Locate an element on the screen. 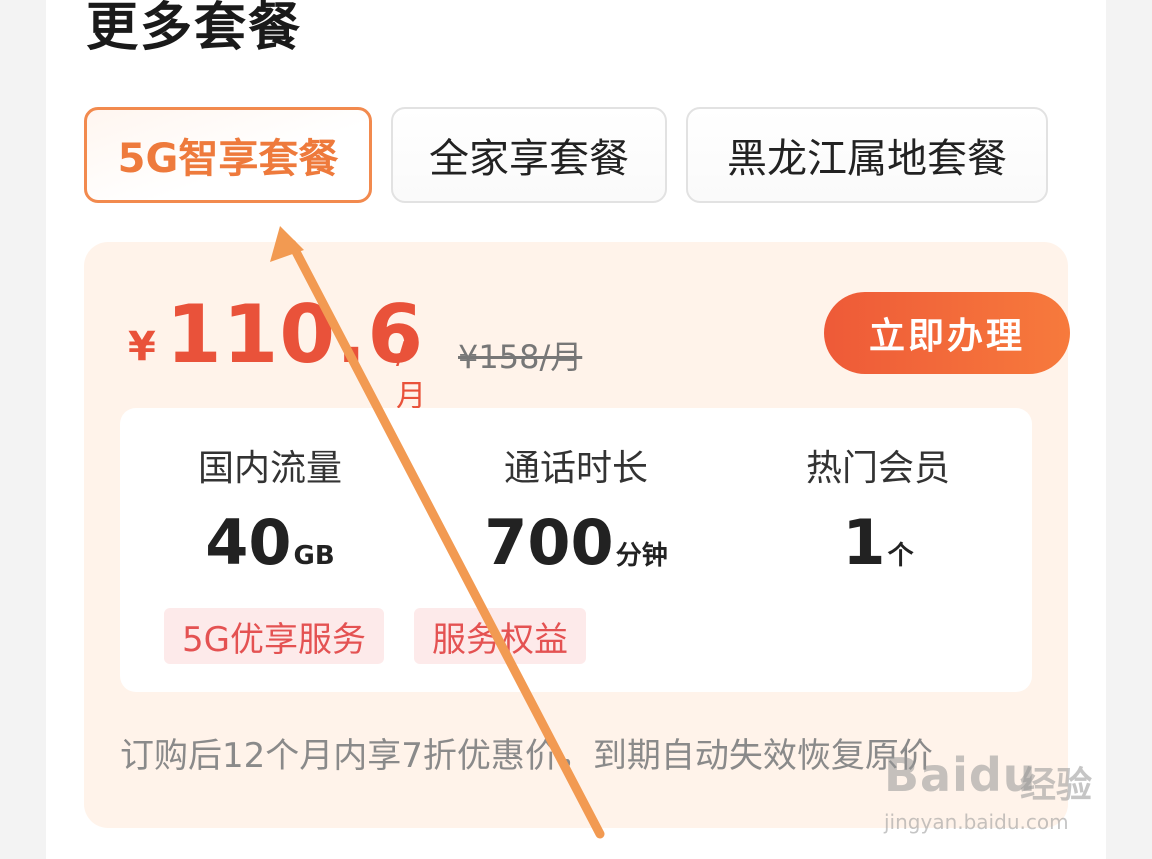  watermark-url: jingyan.baidu.com is located at coordinates (976, 822).